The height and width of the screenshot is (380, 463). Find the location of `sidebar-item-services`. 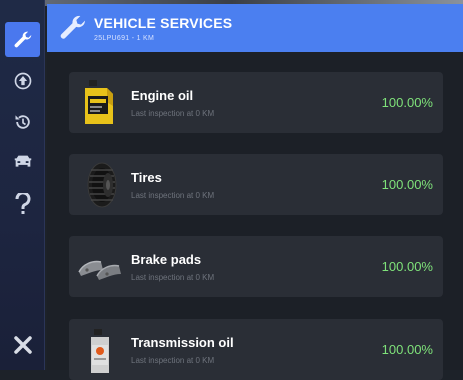

sidebar-item-services is located at coordinates (22, 39).